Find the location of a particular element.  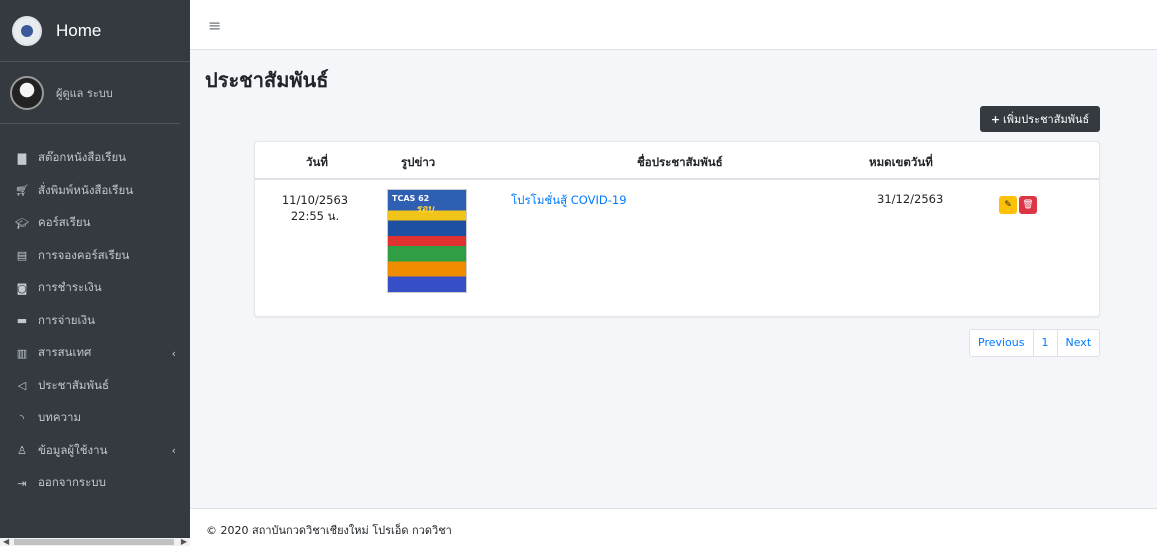

scroll-left-icon: ◀ is located at coordinates (6, 541).